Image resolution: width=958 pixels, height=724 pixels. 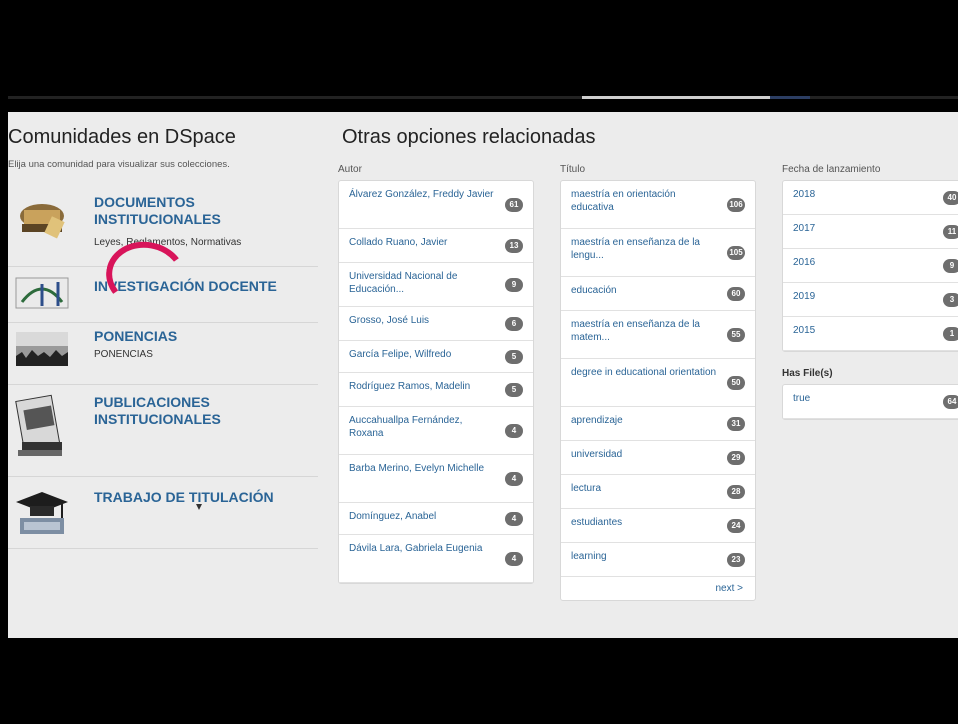 I want to click on facet-item: Rodríguez Ramos, Madelin 5, so click(x=436, y=390).